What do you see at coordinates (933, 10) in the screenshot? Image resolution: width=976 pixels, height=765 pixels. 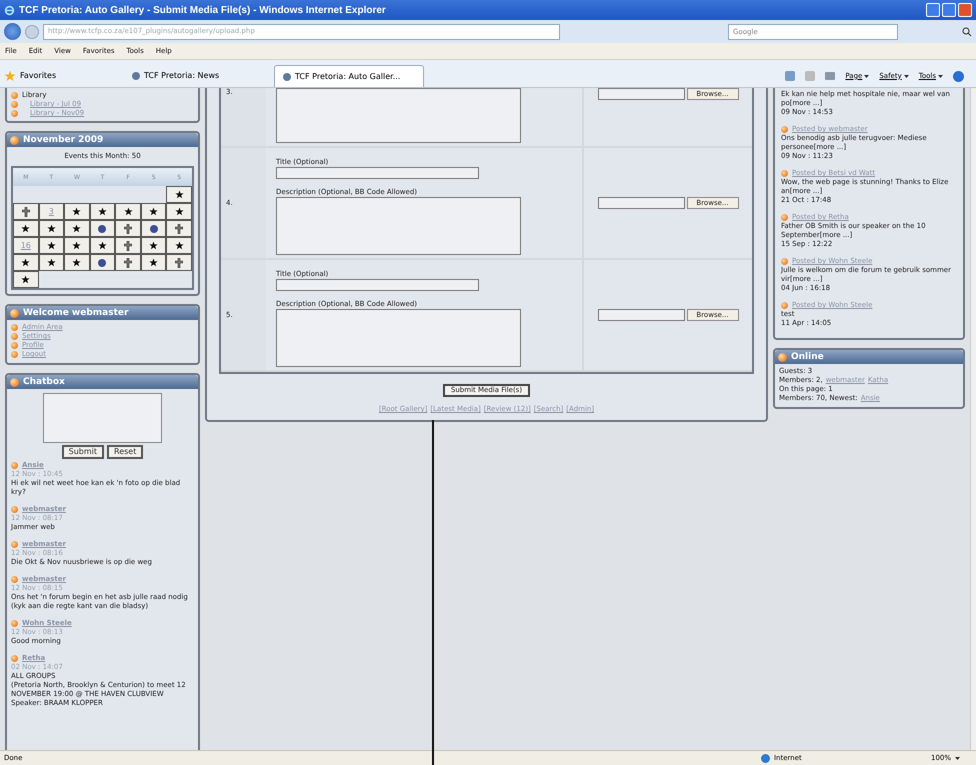 I see `minimize-button` at bounding box center [933, 10].